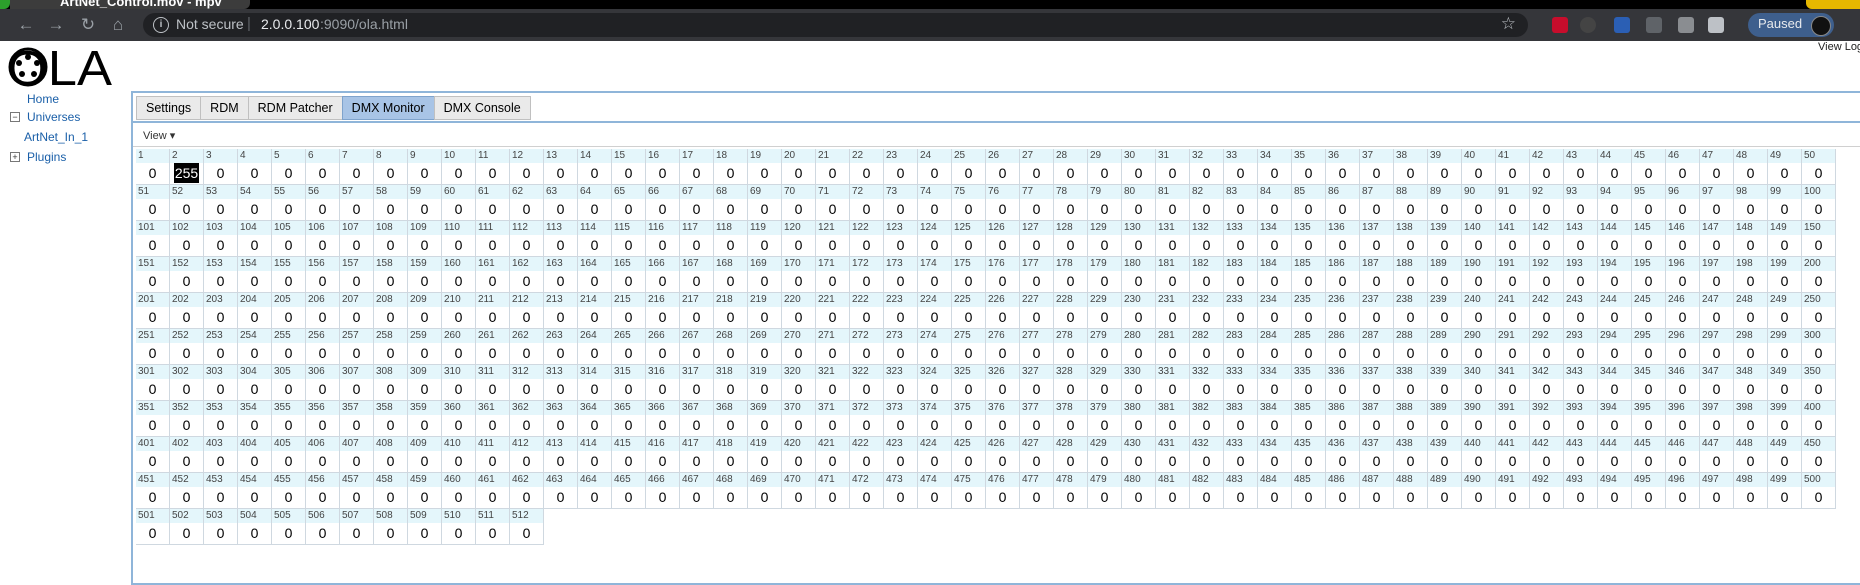 The height and width of the screenshot is (585, 1860). What do you see at coordinates (832, 336) in the screenshot?
I see `channel-number: 271` at bounding box center [832, 336].